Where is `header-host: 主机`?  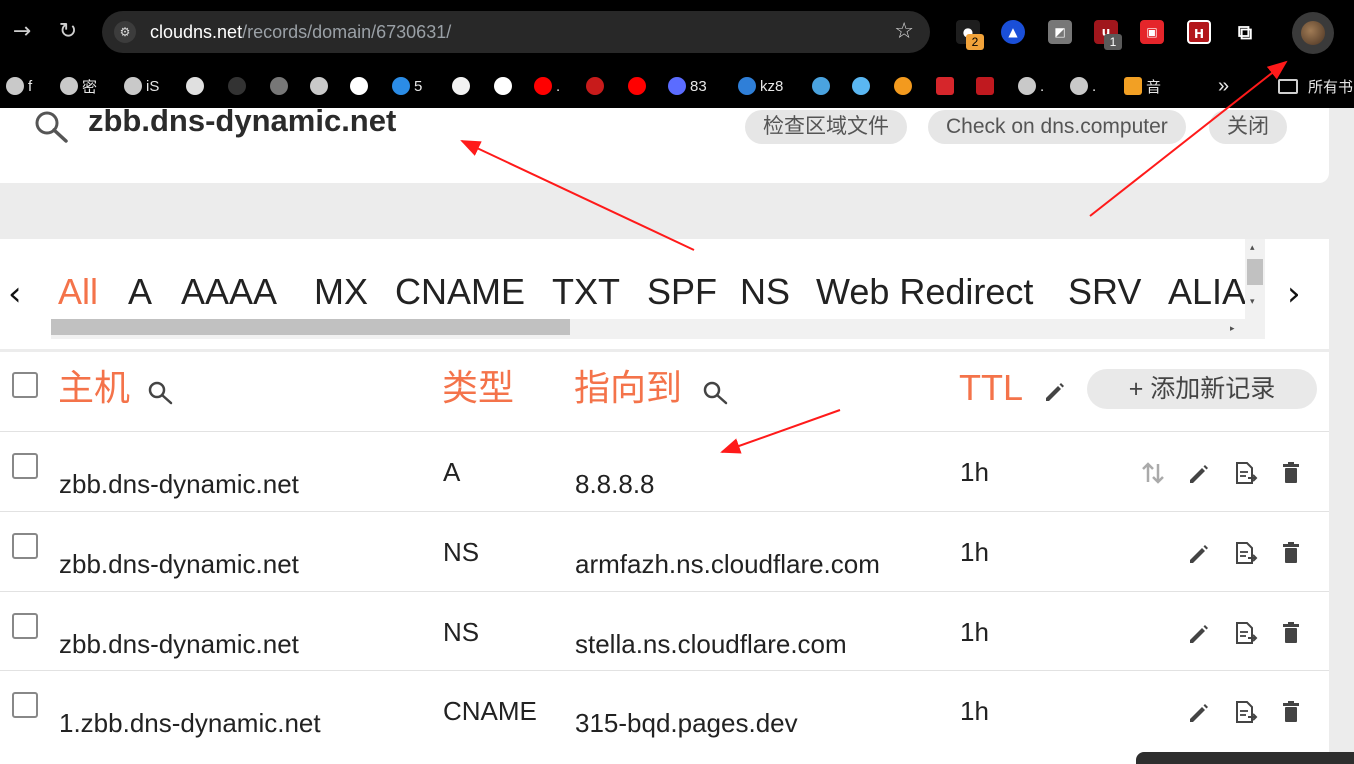 header-host: 主机 is located at coordinates (94, 388).